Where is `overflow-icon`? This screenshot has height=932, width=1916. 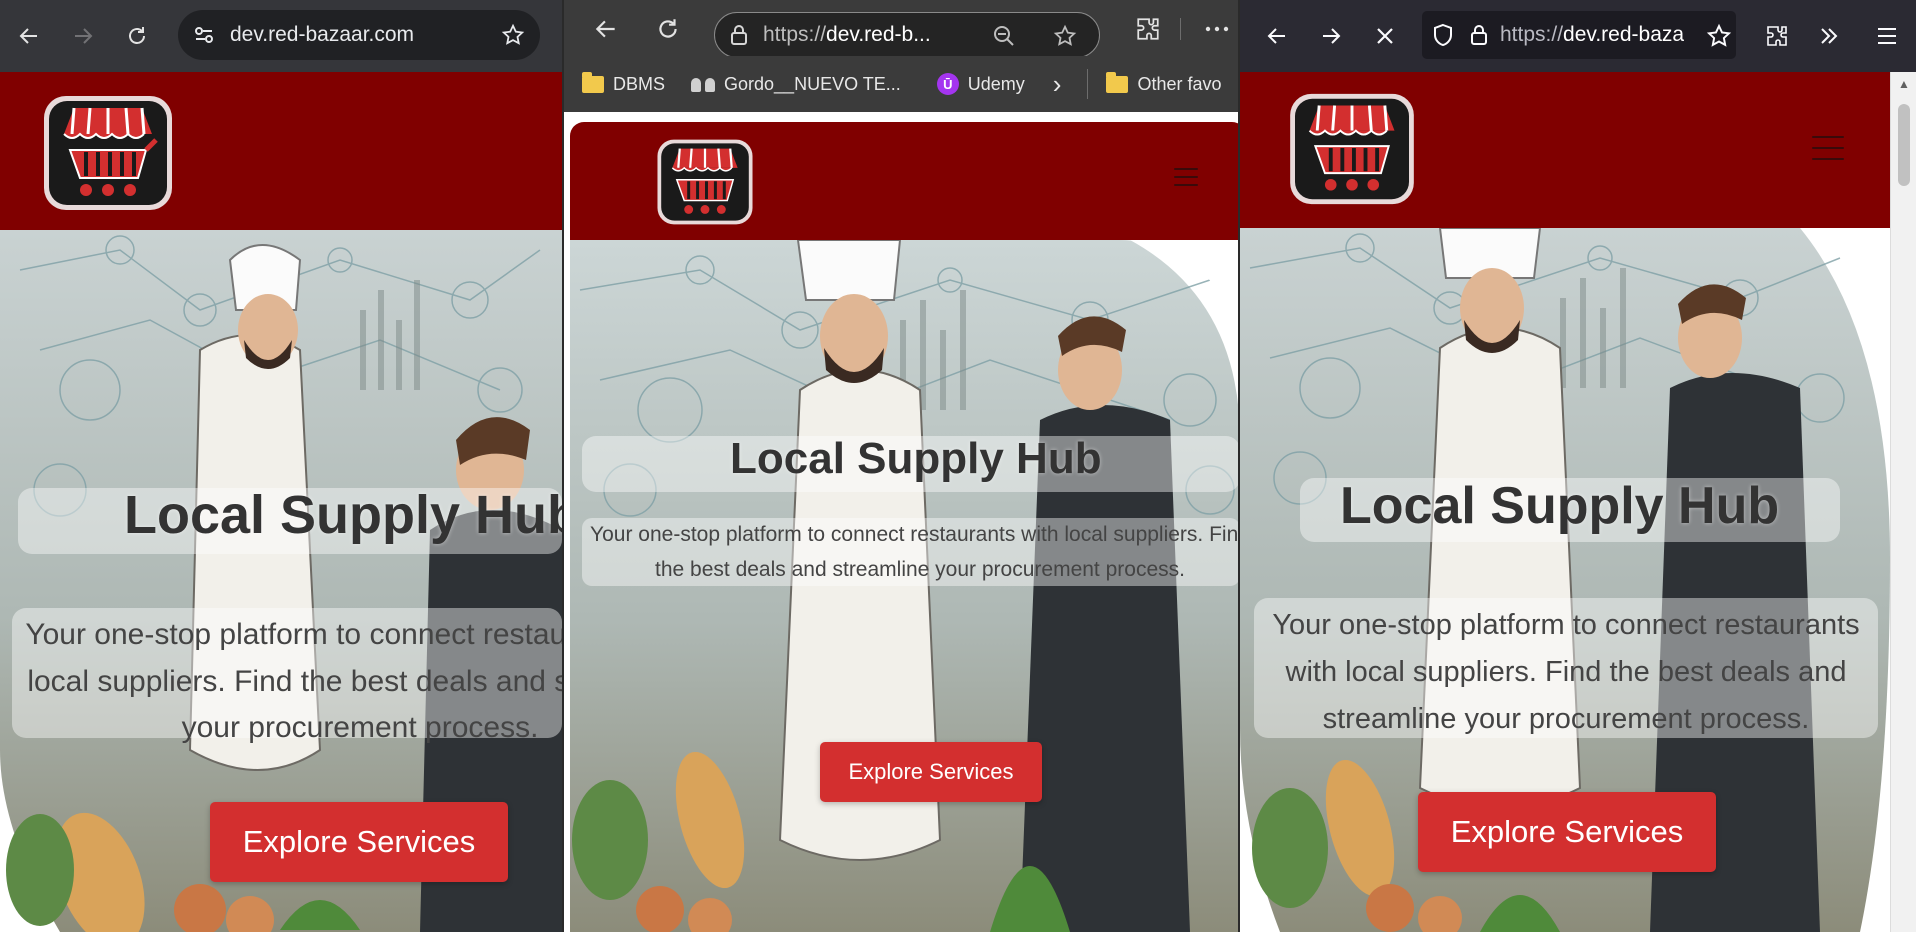
overflow-icon is located at coordinates (1829, 36).